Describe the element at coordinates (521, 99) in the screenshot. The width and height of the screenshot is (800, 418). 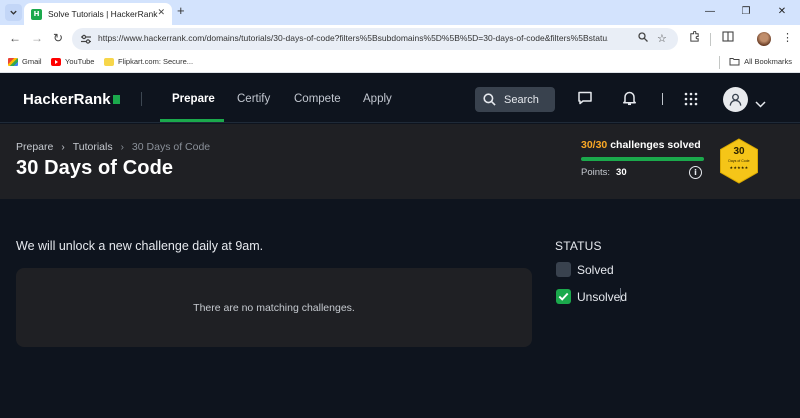
I see `search-label: Search` at that location.